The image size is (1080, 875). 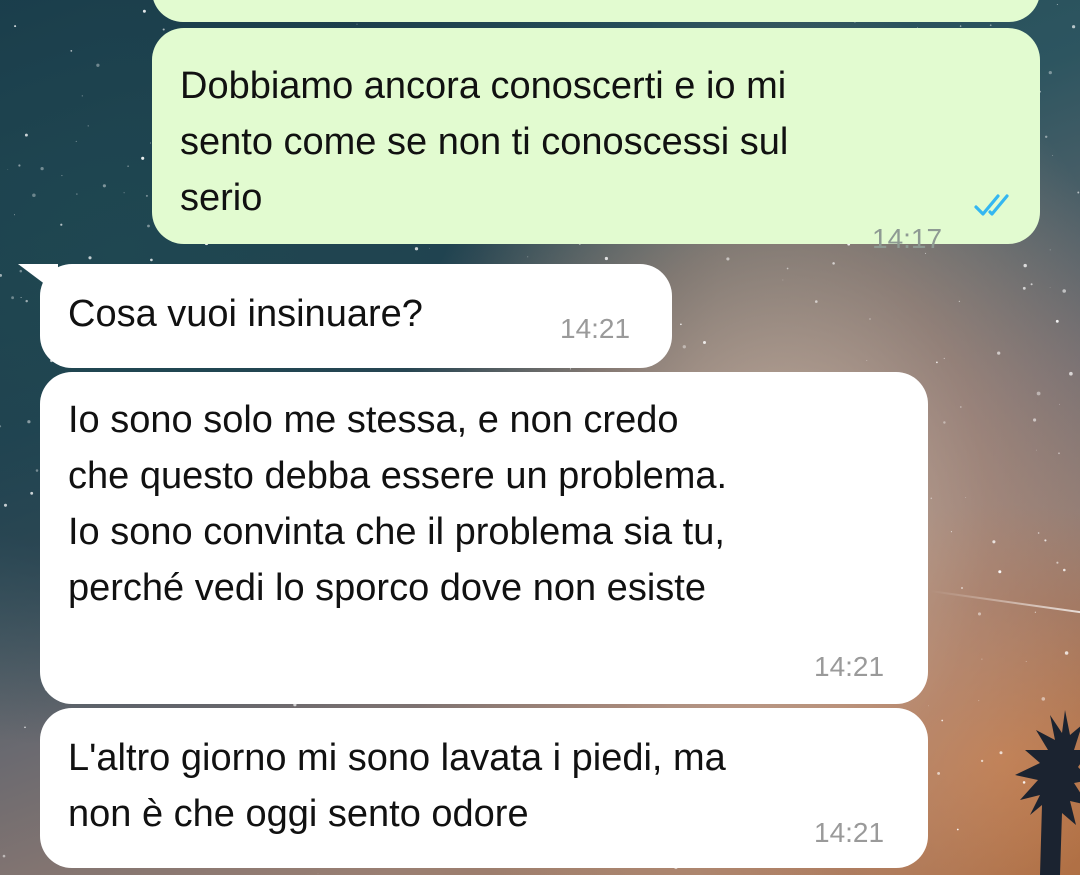 I want to click on message-bubble-outgoing-partial, so click(x=596, y=11).